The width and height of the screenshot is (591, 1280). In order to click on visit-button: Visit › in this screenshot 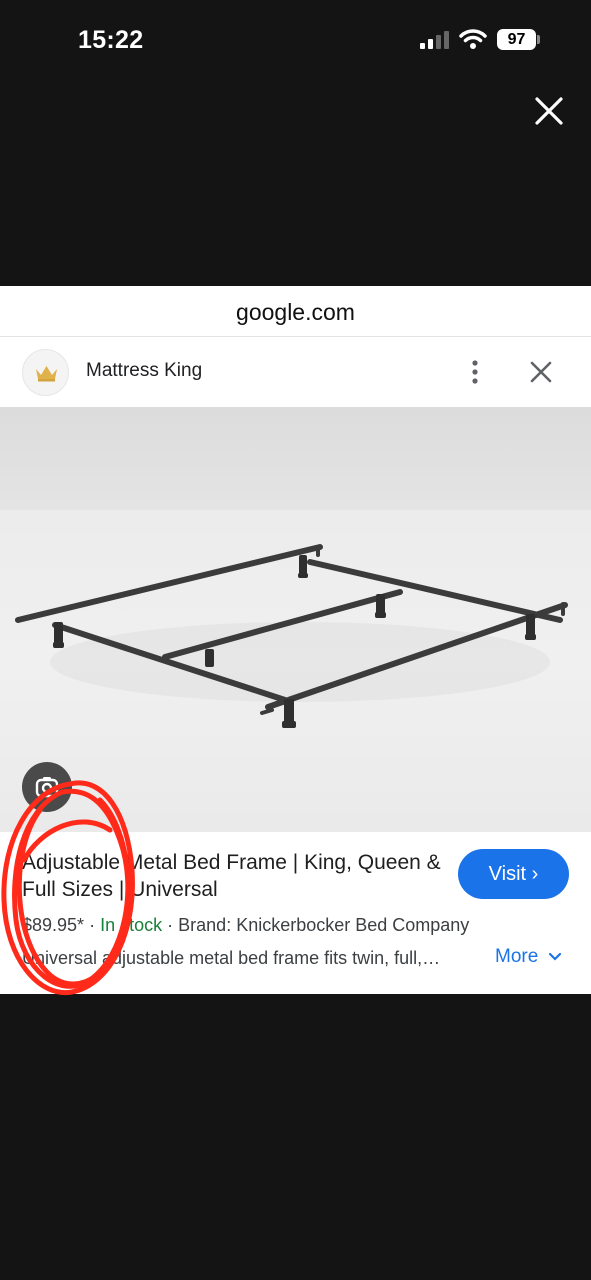, I will do `click(513, 874)`.